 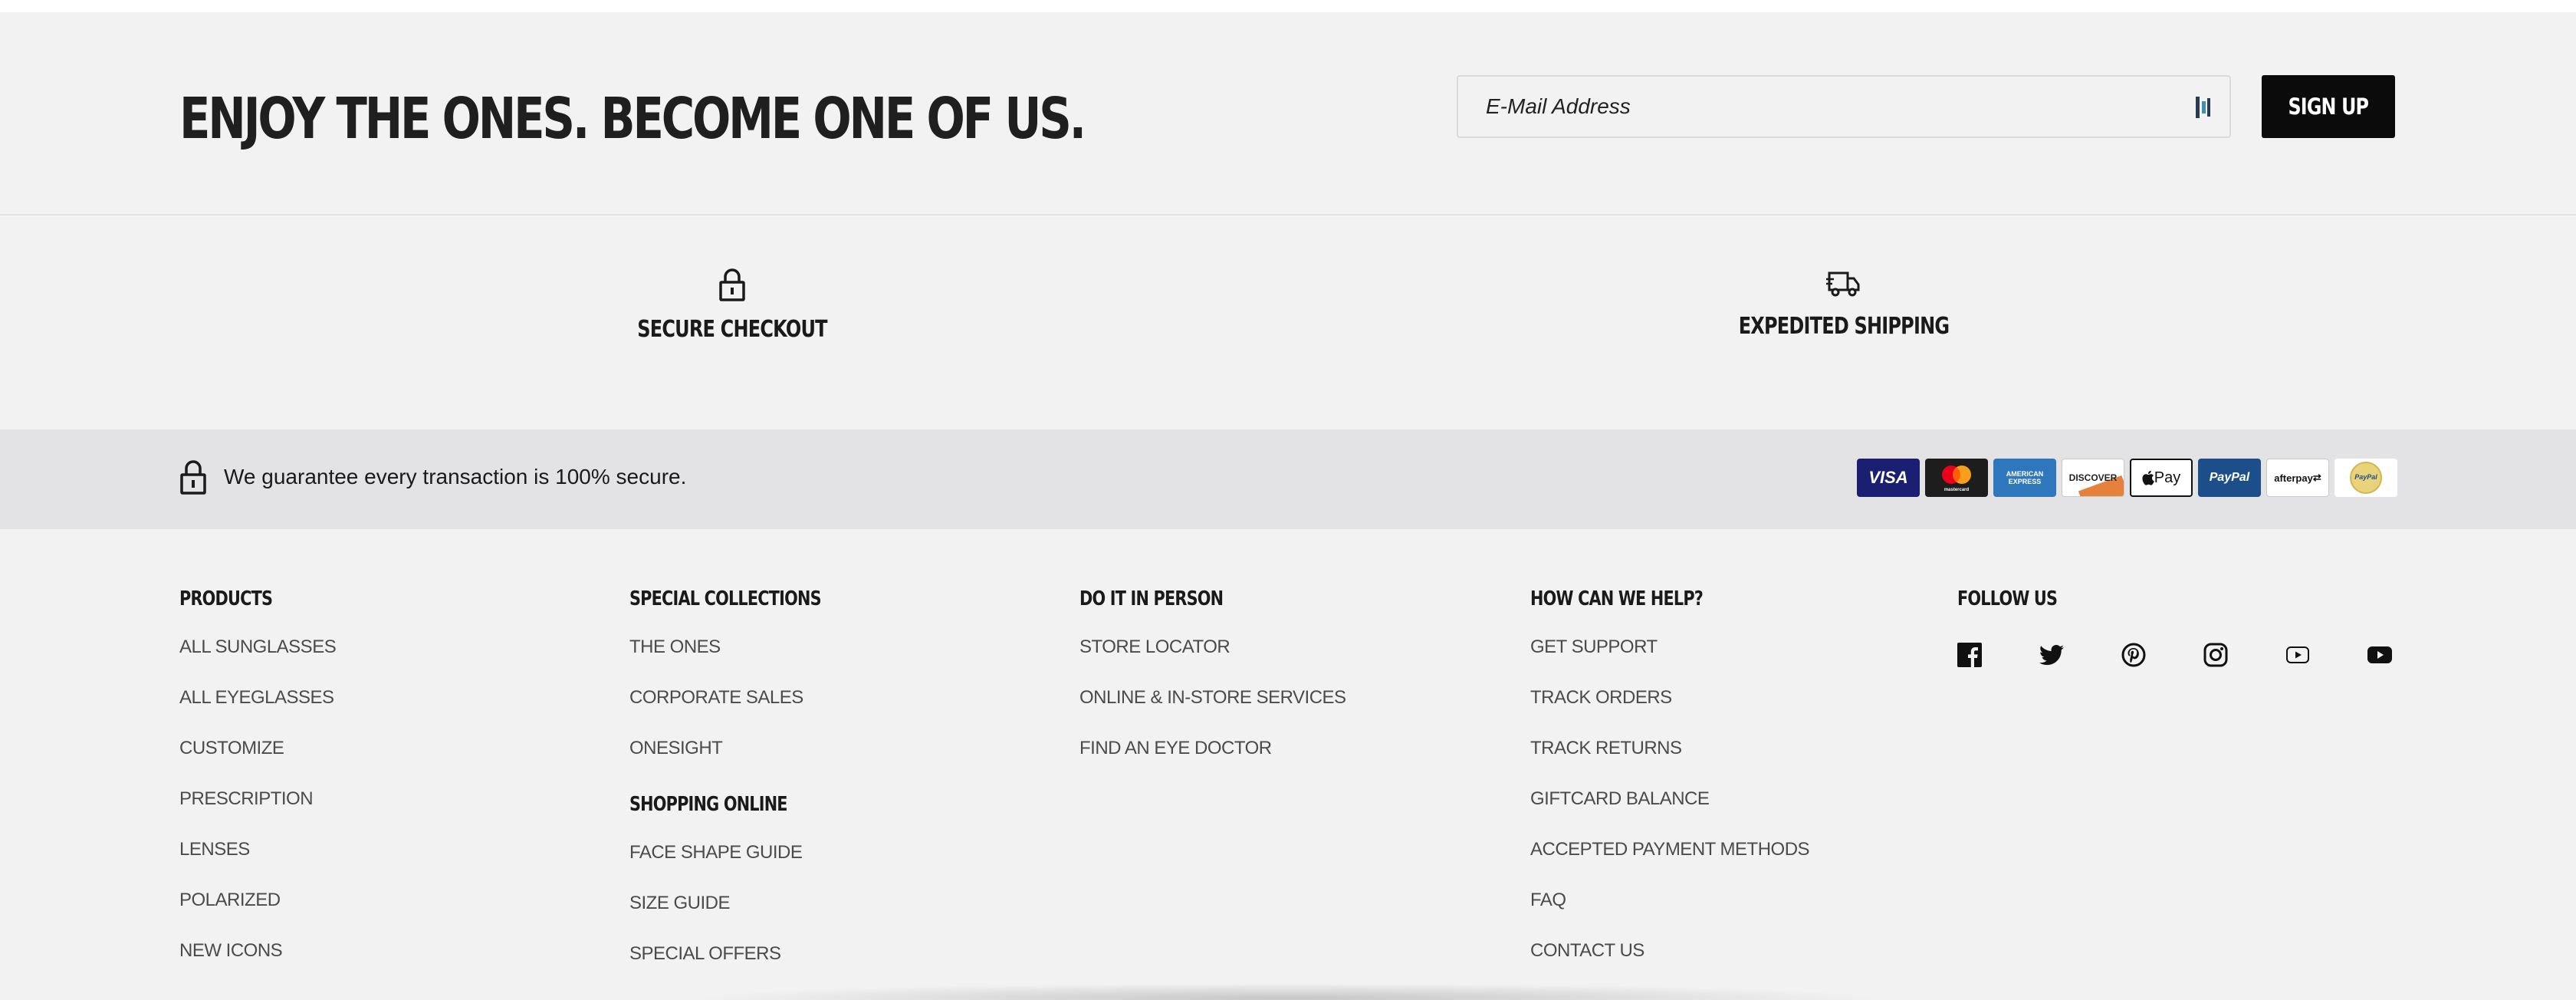 What do you see at coordinates (732, 305) in the screenshot?
I see `feature-secure-checkout: SECURE CHECKOUT` at bounding box center [732, 305].